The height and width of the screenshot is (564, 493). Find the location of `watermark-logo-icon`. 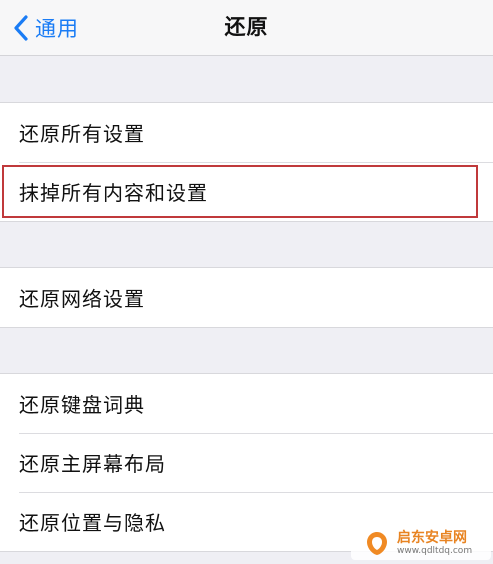

watermark-logo-icon is located at coordinates (377, 543).